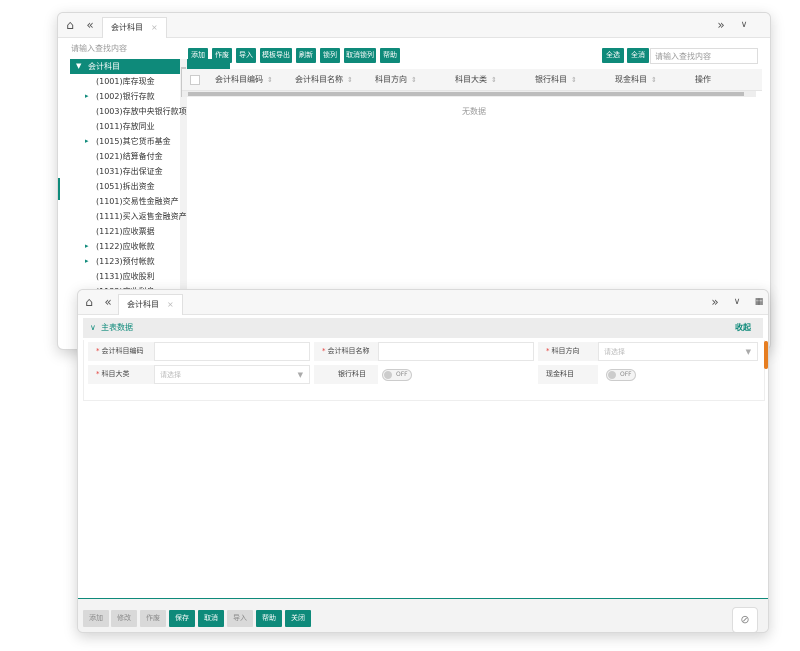 The width and height of the screenshot is (800, 651). I want to click on tree-node: (1121)应收票据, so click(150, 231).